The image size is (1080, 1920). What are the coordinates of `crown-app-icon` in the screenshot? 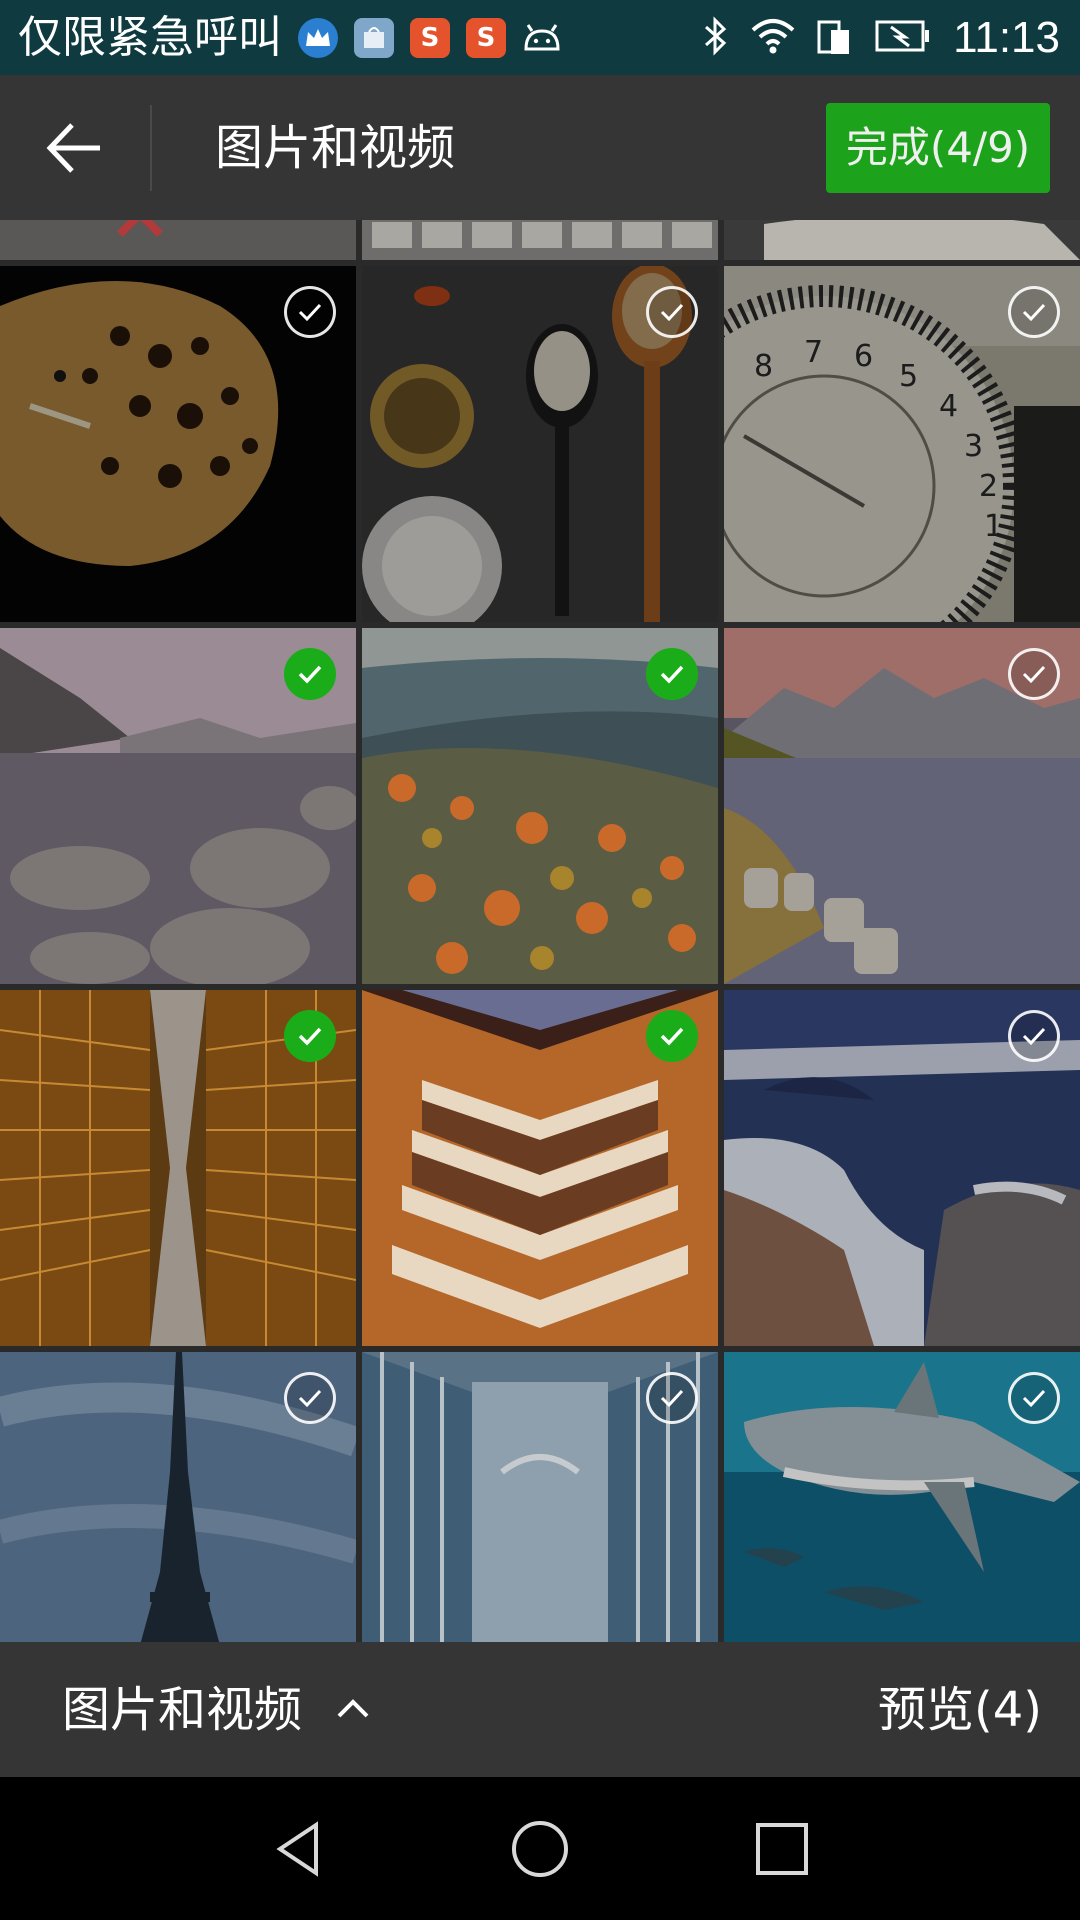 It's located at (318, 38).